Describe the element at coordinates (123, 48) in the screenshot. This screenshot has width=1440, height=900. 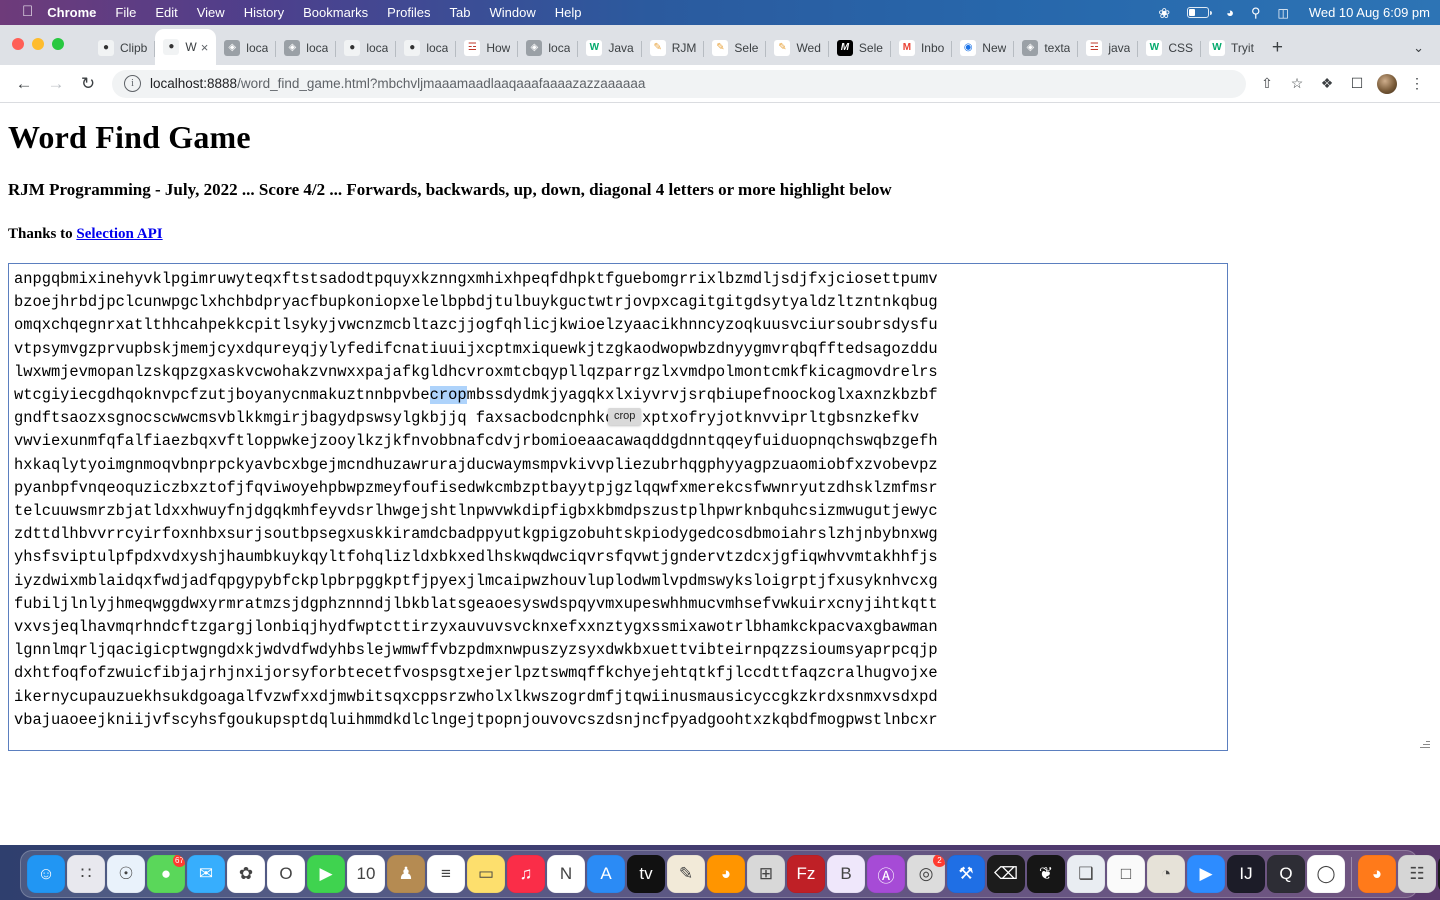
I see `tab-clipboard: ● Clipb` at that location.